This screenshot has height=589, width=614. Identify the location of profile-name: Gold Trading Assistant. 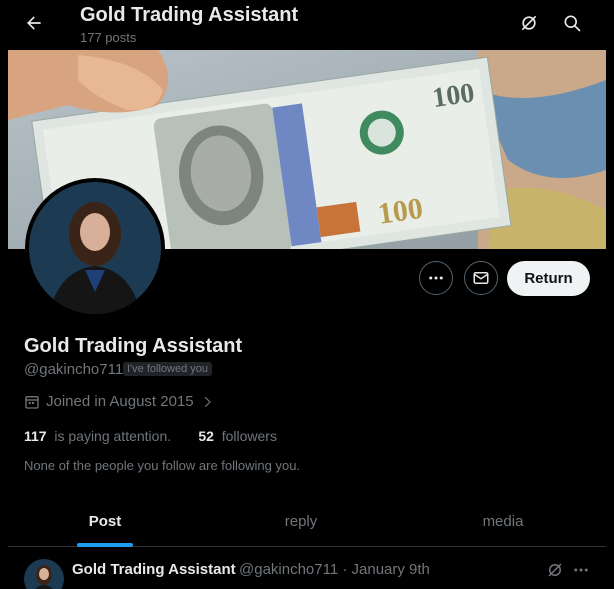
(133, 346).